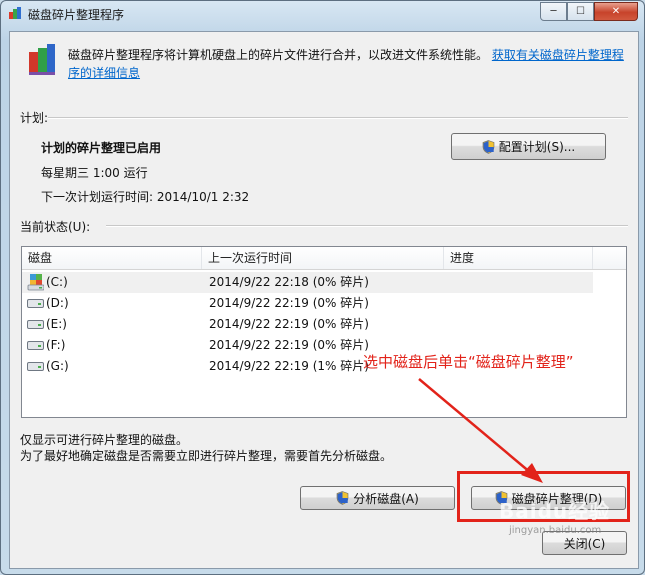 This screenshot has height=575, width=645. Describe the element at coordinates (580, 11) in the screenshot. I see `maximize-button: ☐` at that location.